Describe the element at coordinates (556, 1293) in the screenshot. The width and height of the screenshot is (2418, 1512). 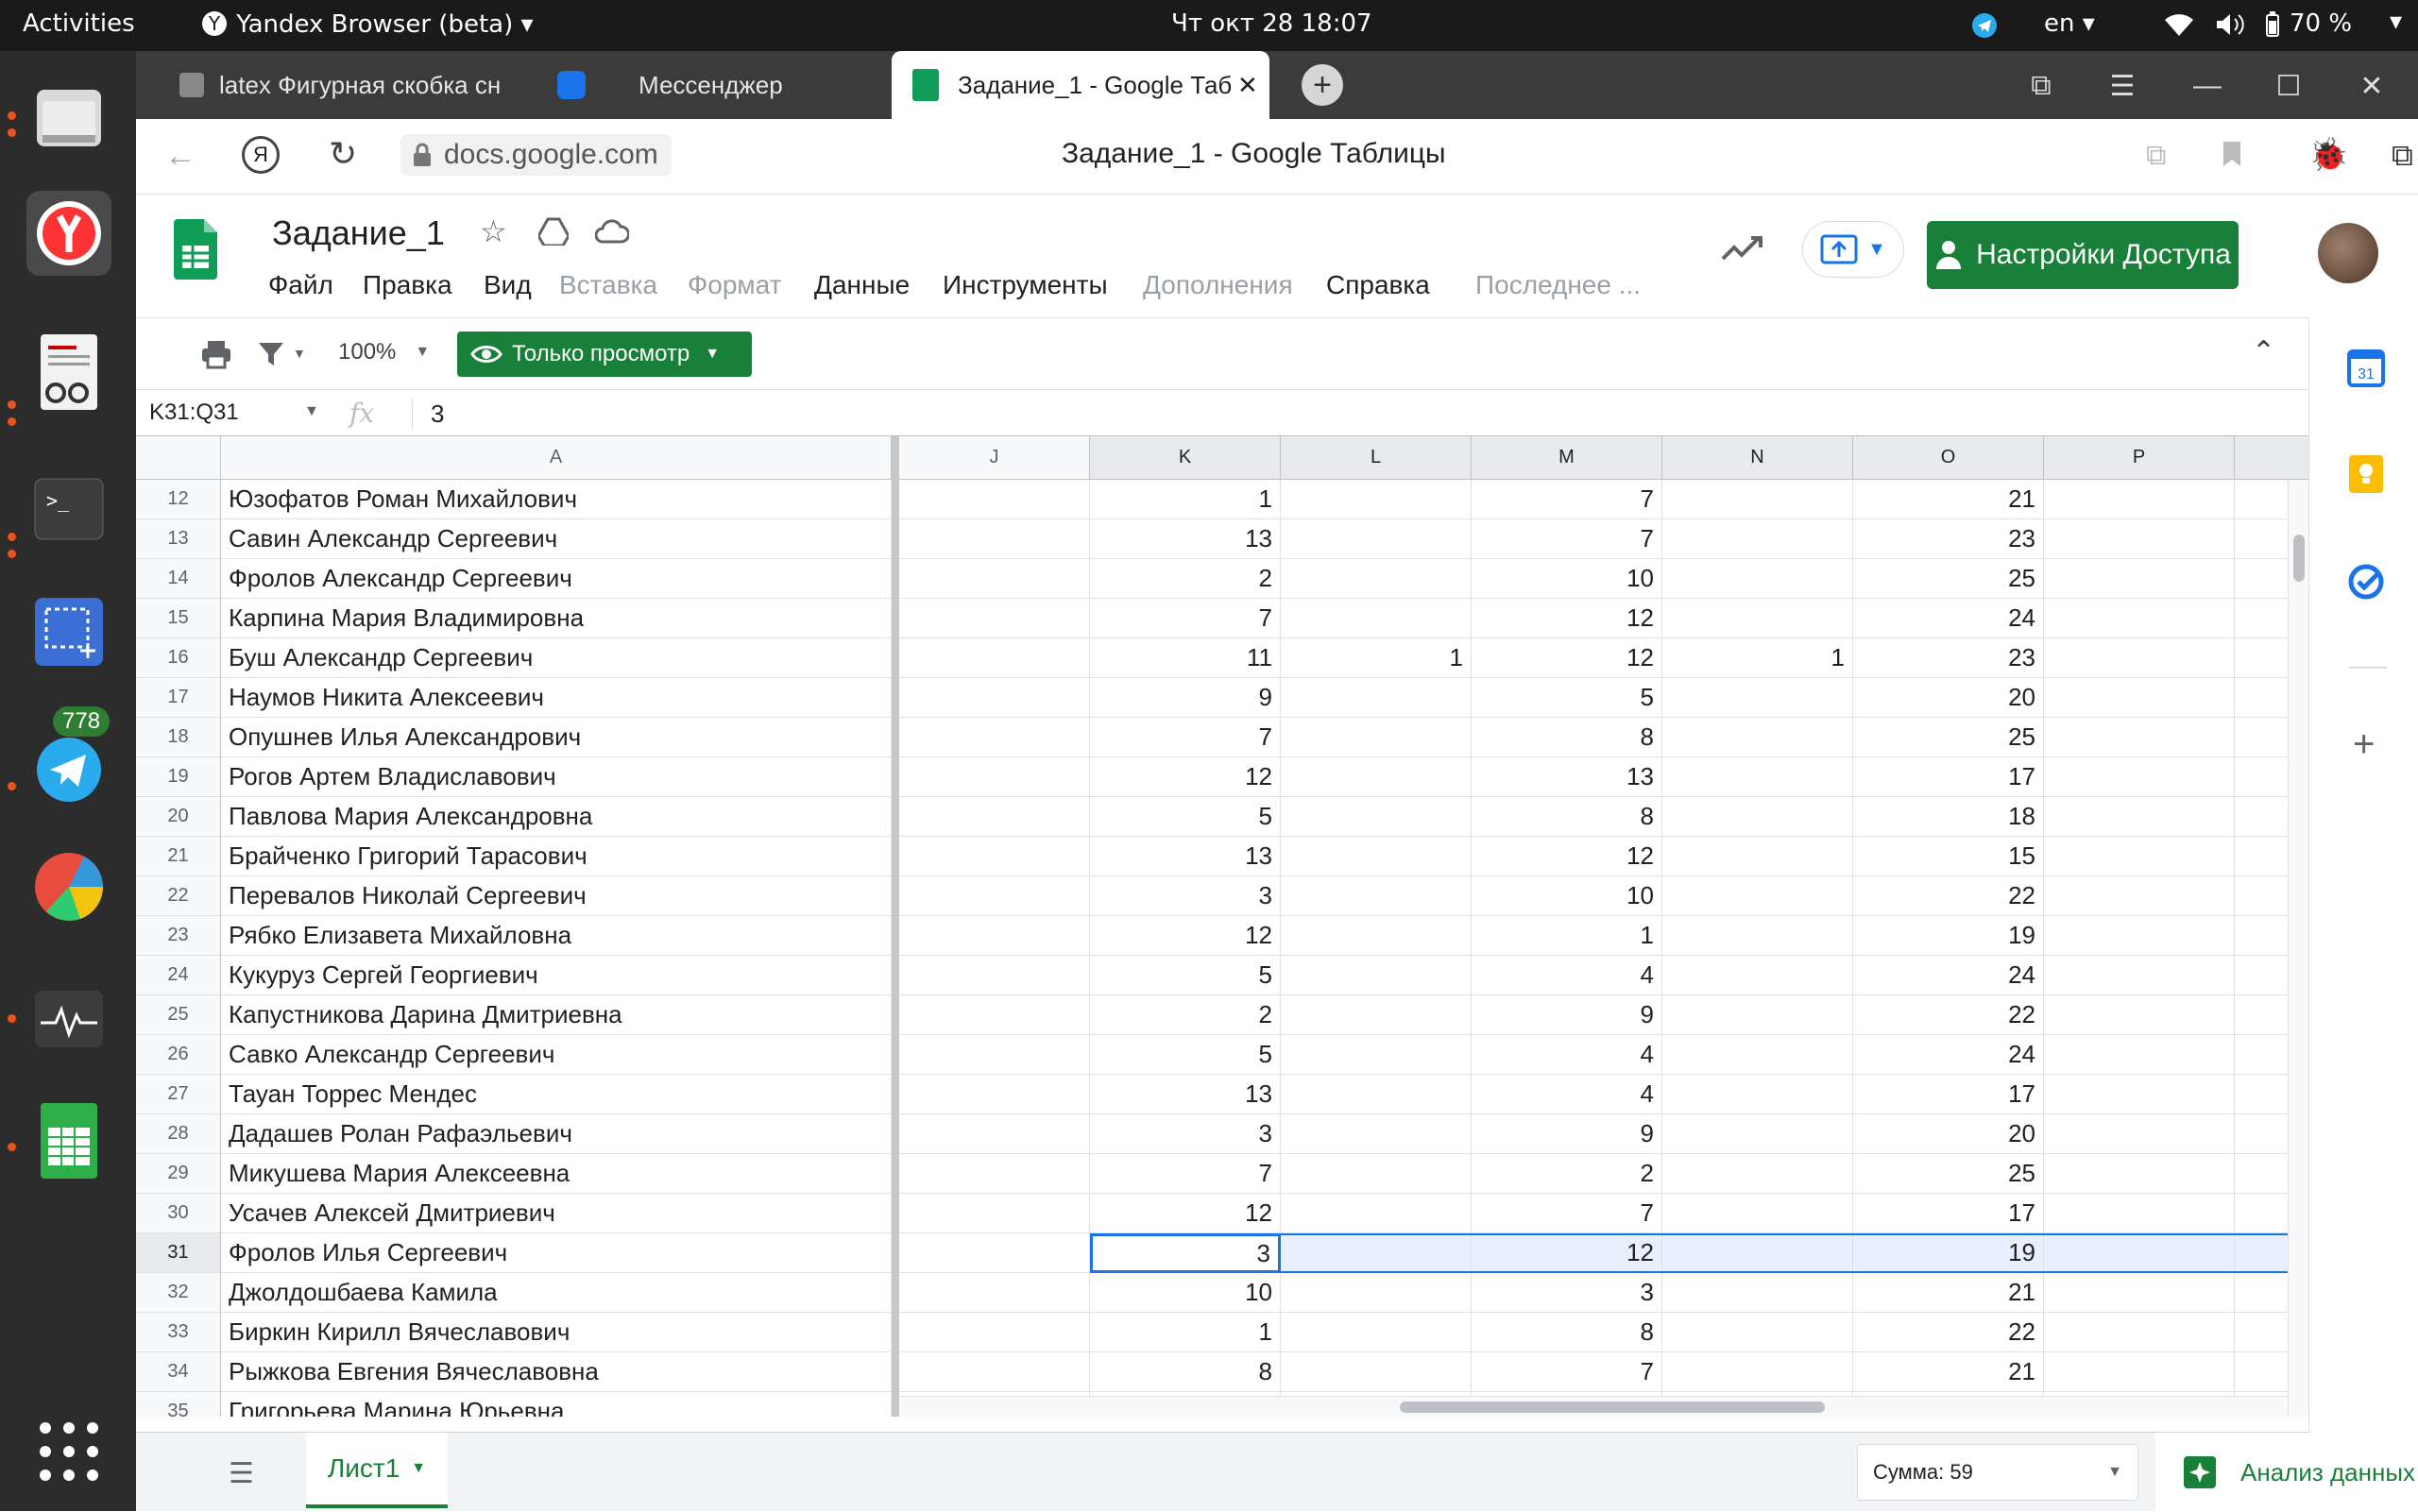
I see `cell-name: Джолдошбаева Камила` at that location.